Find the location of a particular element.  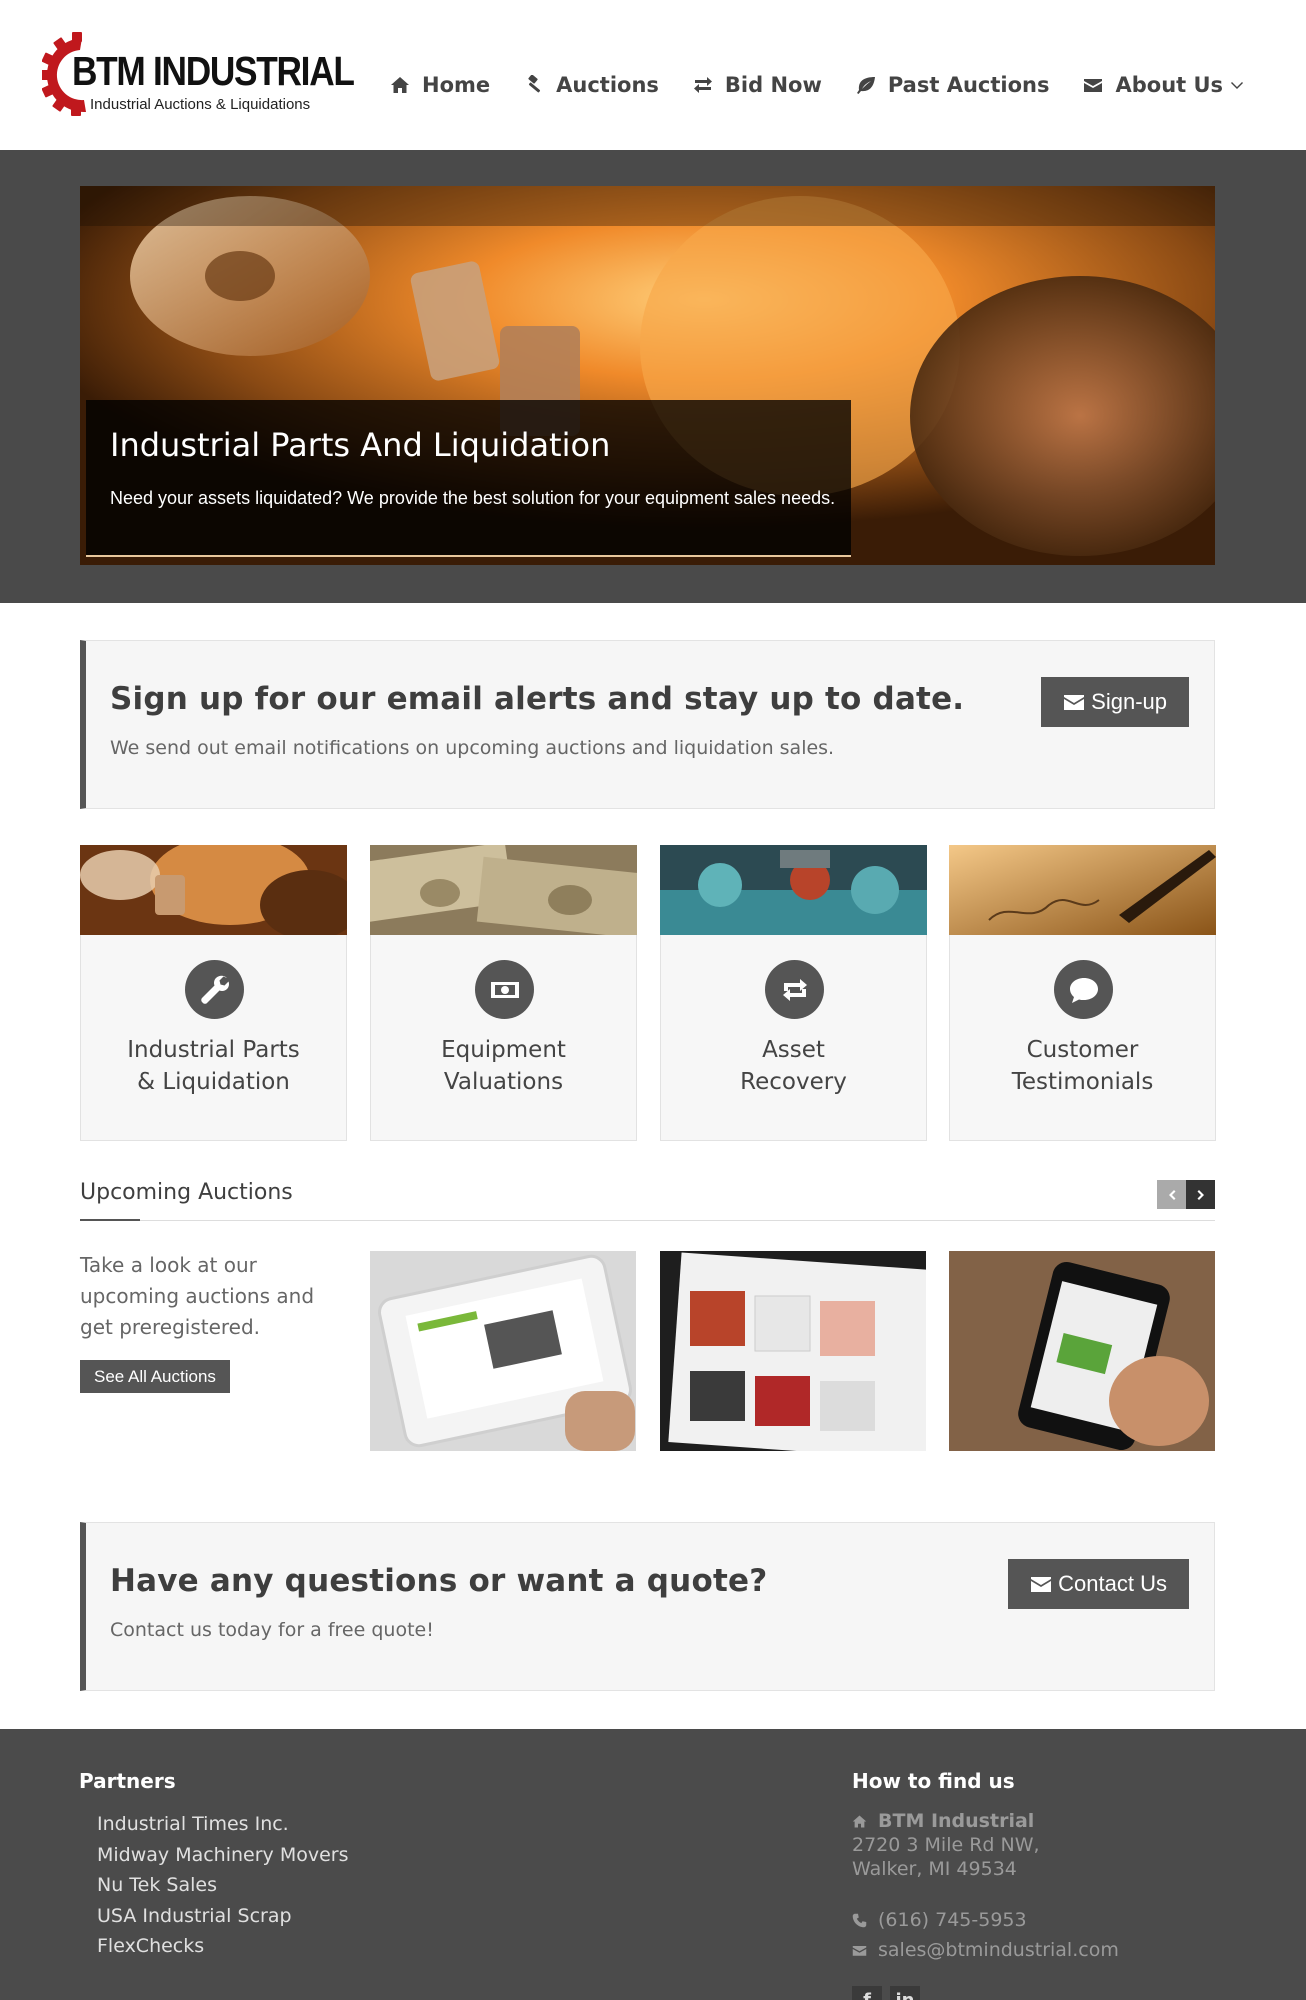

nav-home: Home is located at coordinates (440, 85).